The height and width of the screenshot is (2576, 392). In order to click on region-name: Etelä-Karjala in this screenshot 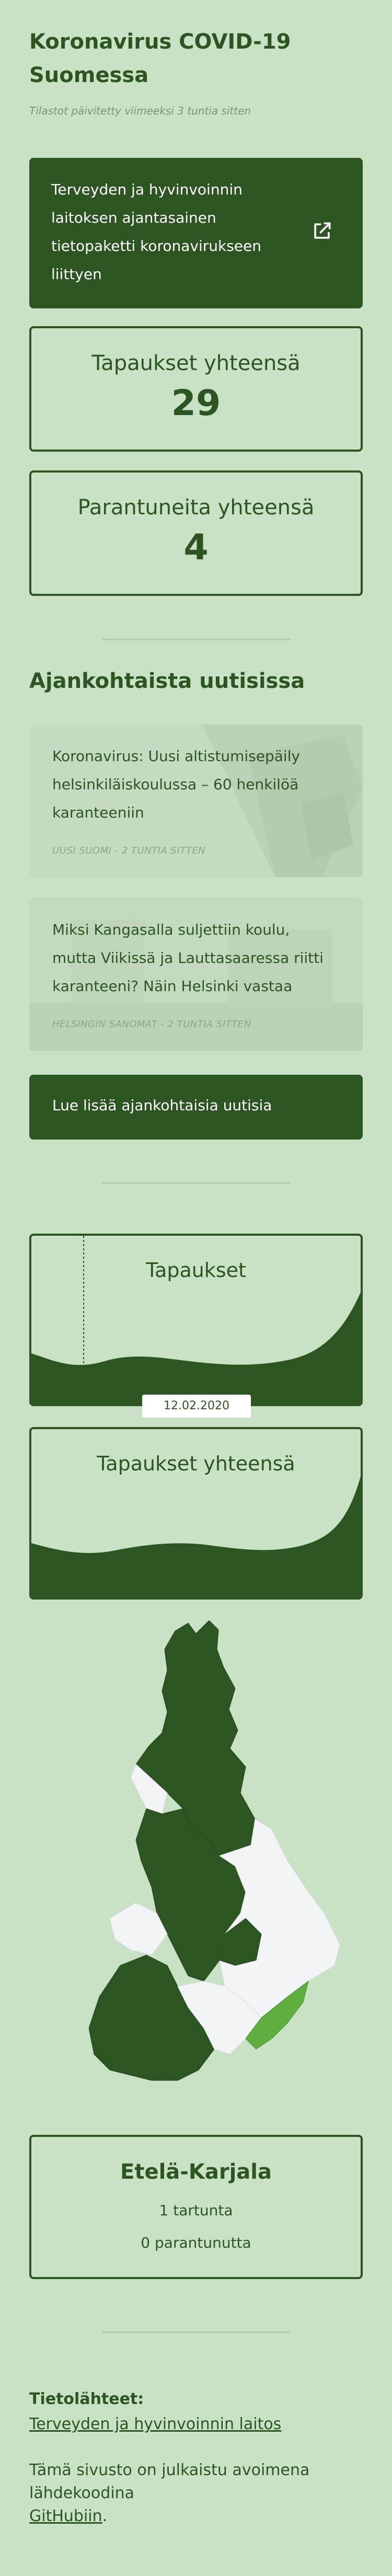, I will do `click(196, 2172)`.